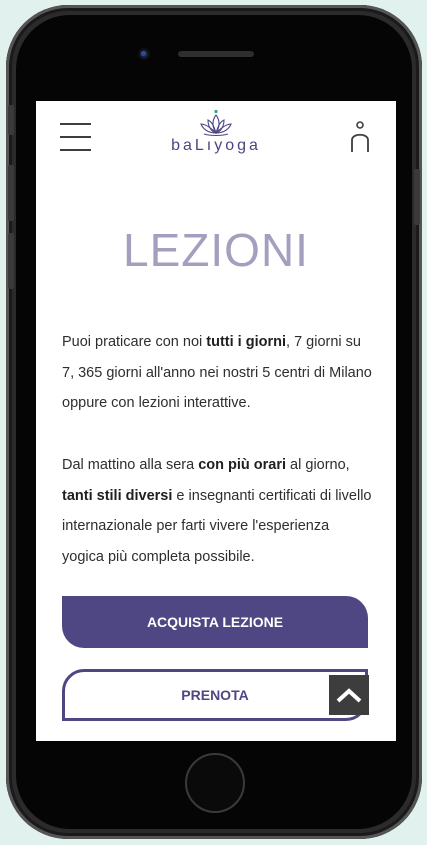 The image size is (427, 845). What do you see at coordinates (117, 495) in the screenshot?
I see `bold-text: tanti stili diversi` at bounding box center [117, 495].